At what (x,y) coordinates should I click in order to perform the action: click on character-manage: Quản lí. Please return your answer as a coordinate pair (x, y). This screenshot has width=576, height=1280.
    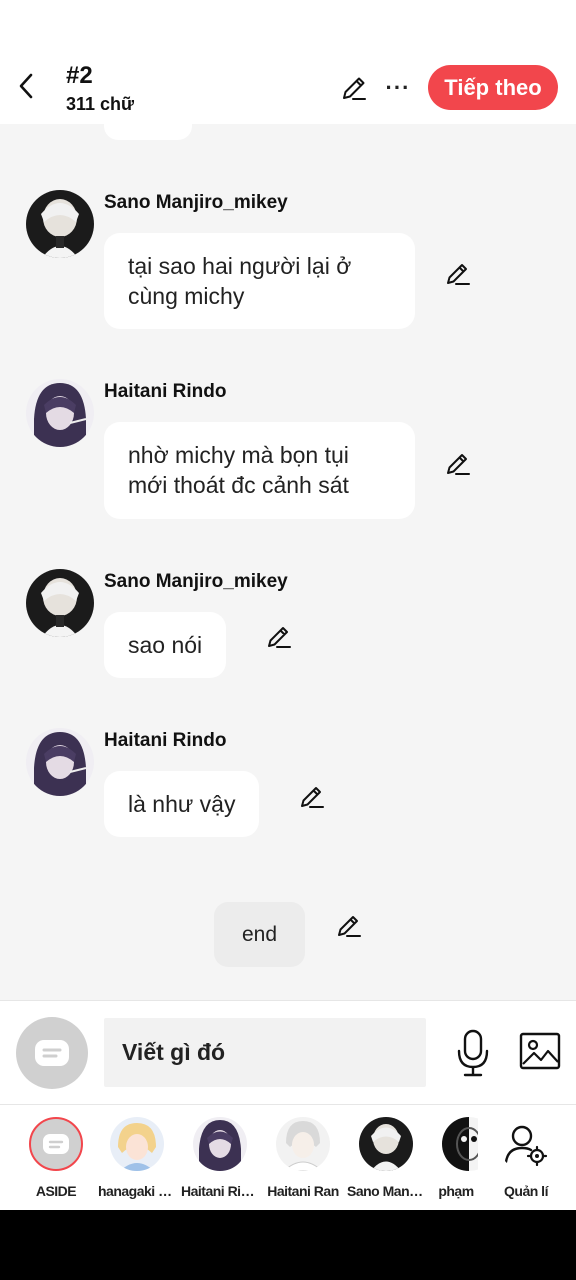
    Looking at the image, I should click on (525, 1162).